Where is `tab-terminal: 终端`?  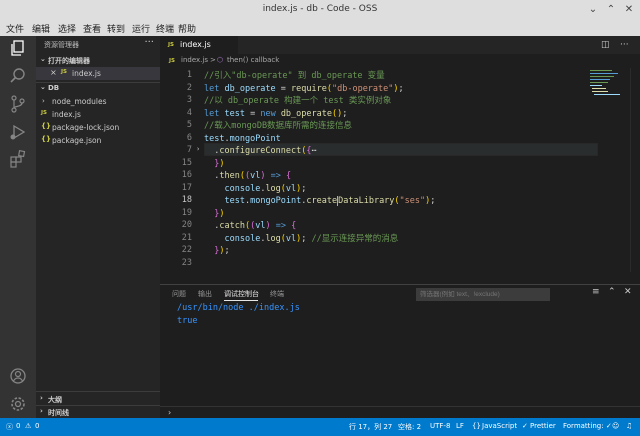 tab-terminal: 终端 is located at coordinates (277, 294).